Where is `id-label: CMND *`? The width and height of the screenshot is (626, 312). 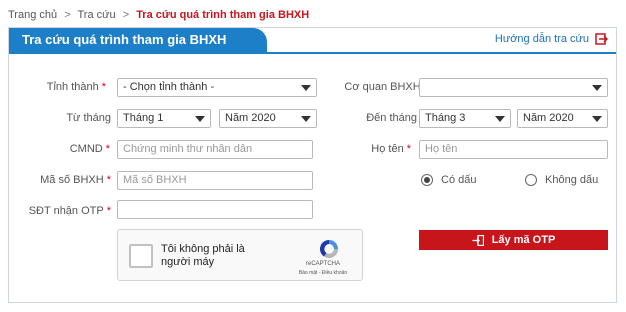
id-label: CMND * is located at coordinates (90, 149).